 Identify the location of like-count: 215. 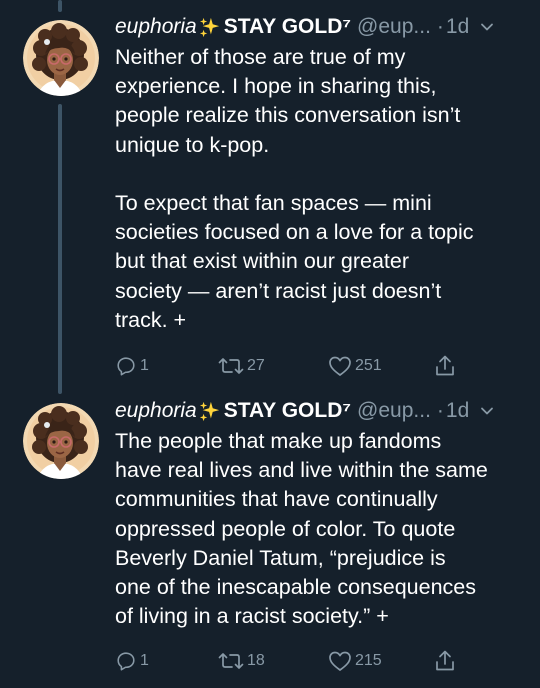
(368, 660).